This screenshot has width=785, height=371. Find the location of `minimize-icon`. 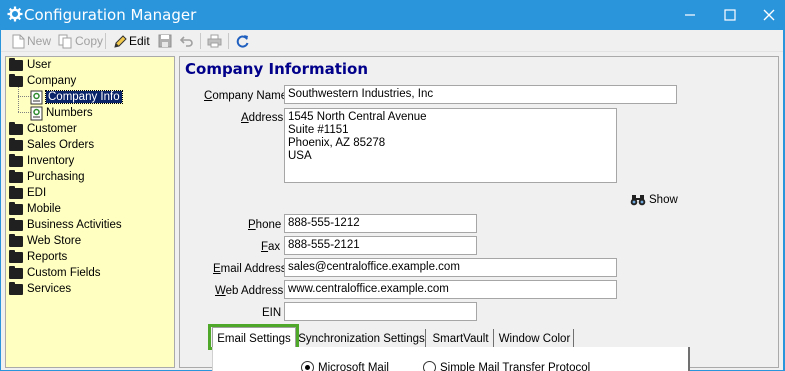

minimize-icon is located at coordinates (690, 15).